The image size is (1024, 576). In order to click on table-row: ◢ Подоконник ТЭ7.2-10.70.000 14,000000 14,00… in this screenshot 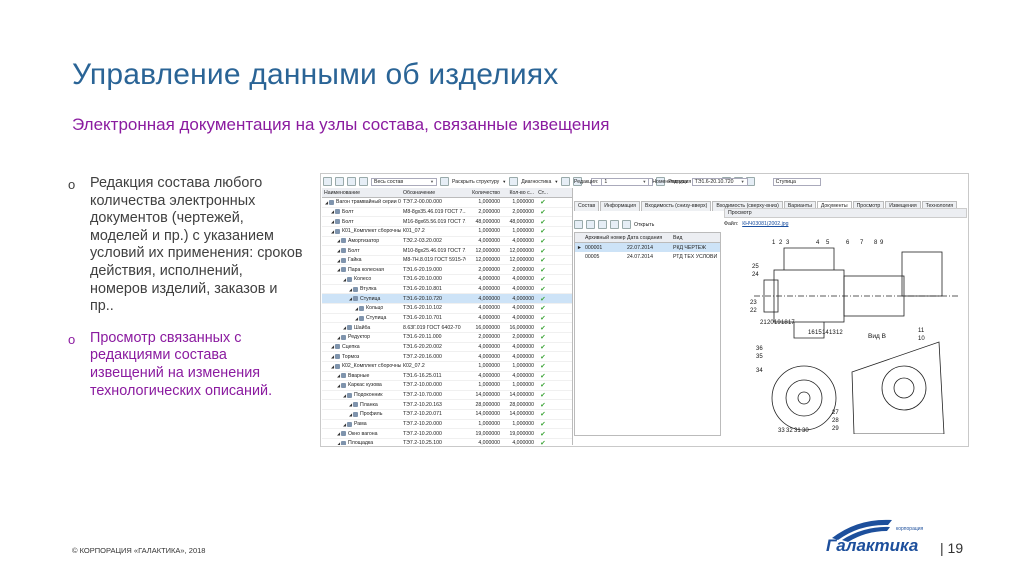, I will do `click(447, 396)`.